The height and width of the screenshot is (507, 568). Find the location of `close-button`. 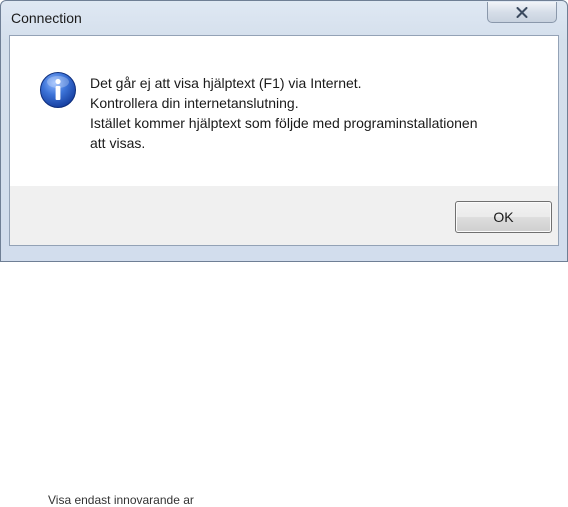

close-button is located at coordinates (522, 12).